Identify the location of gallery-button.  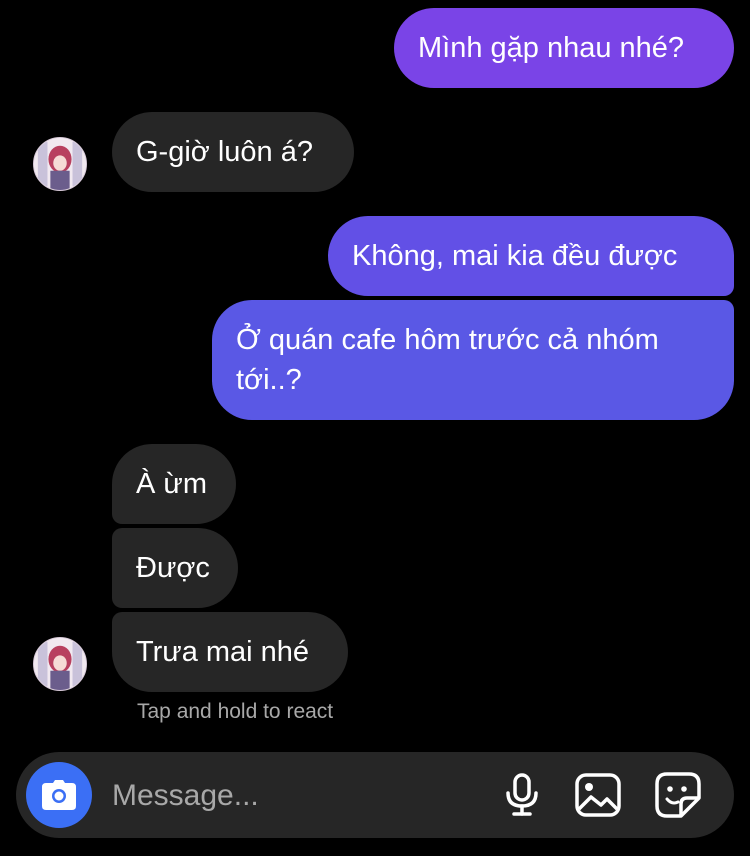
(598, 795).